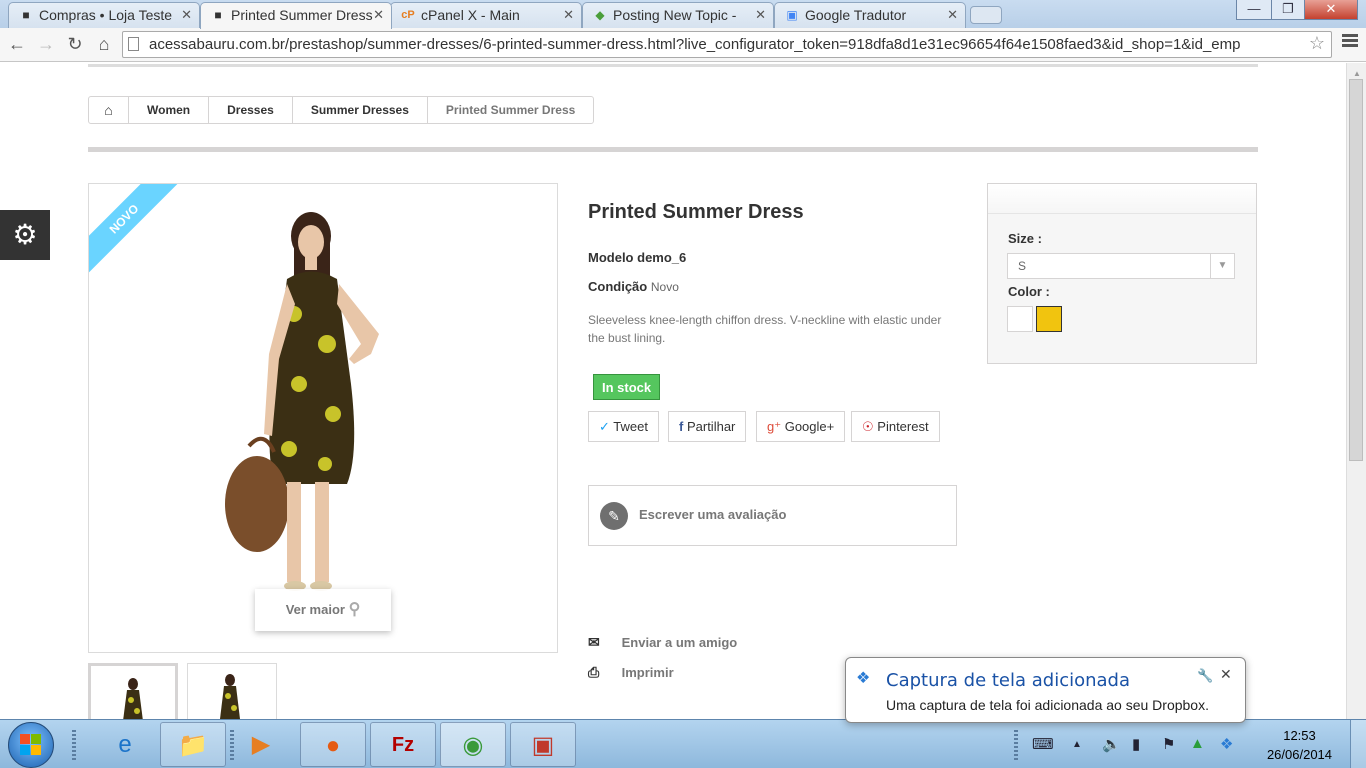 The image size is (1366, 768). I want to click on start-button, so click(31, 745).